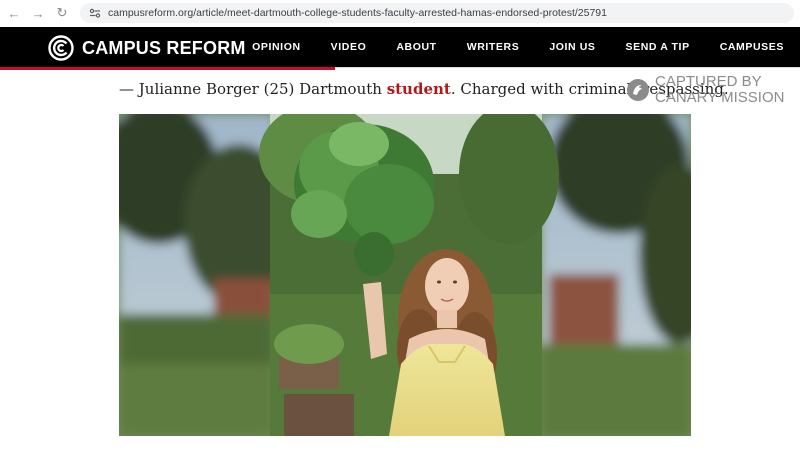 The height and width of the screenshot is (460, 800). I want to click on watermark-line-2: CANARY MISSION, so click(720, 97).